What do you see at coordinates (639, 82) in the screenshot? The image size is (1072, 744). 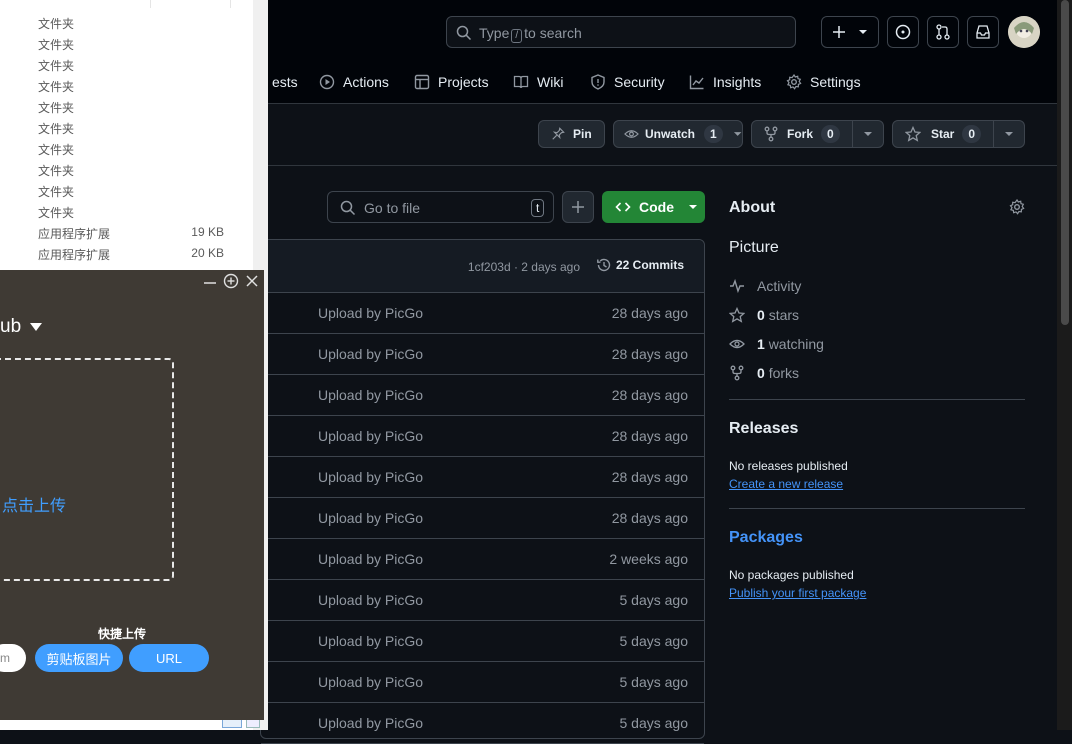 I see `tab-label: Security` at bounding box center [639, 82].